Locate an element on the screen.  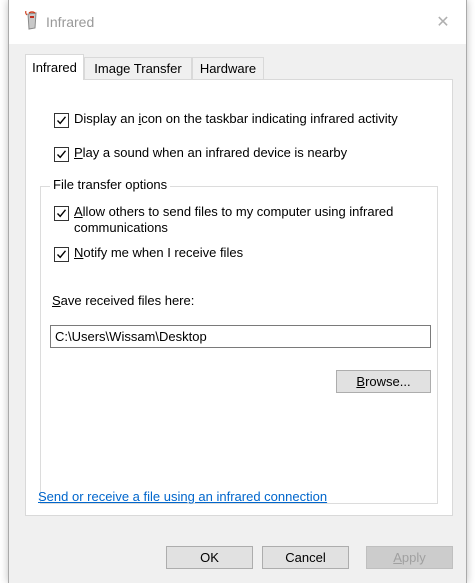
tab-hardware: Hardware is located at coordinates (228, 68).